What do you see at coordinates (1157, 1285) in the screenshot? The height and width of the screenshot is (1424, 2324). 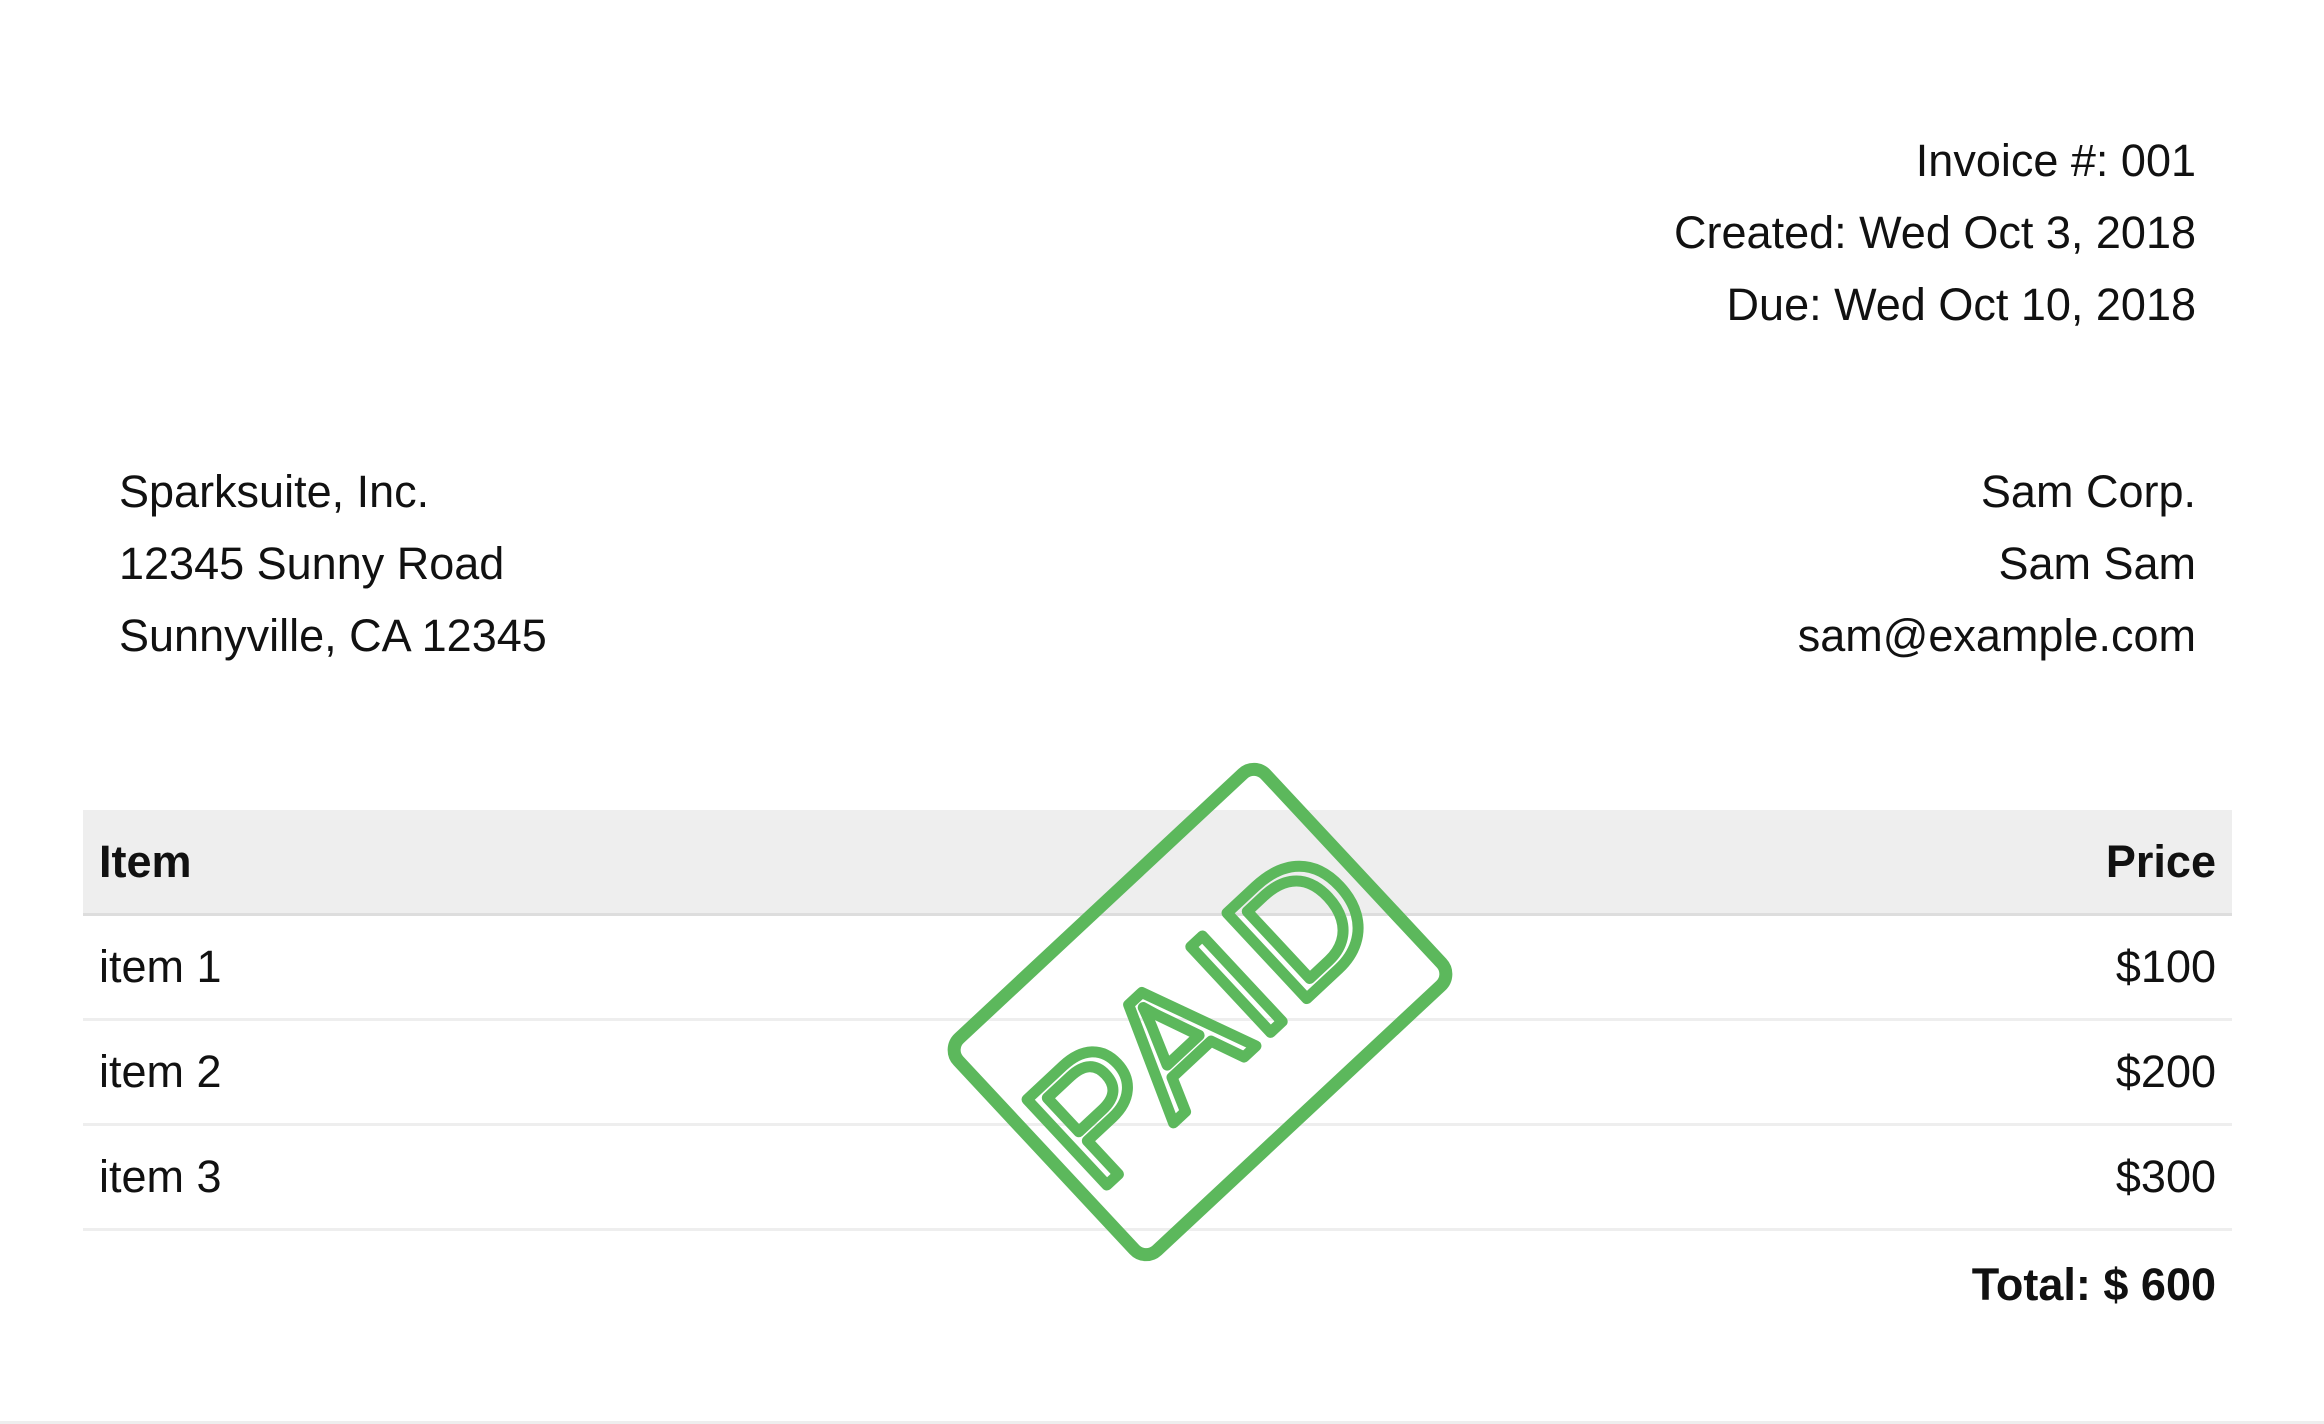 I see `total-row: Total: $ 600` at bounding box center [1157, 1285].